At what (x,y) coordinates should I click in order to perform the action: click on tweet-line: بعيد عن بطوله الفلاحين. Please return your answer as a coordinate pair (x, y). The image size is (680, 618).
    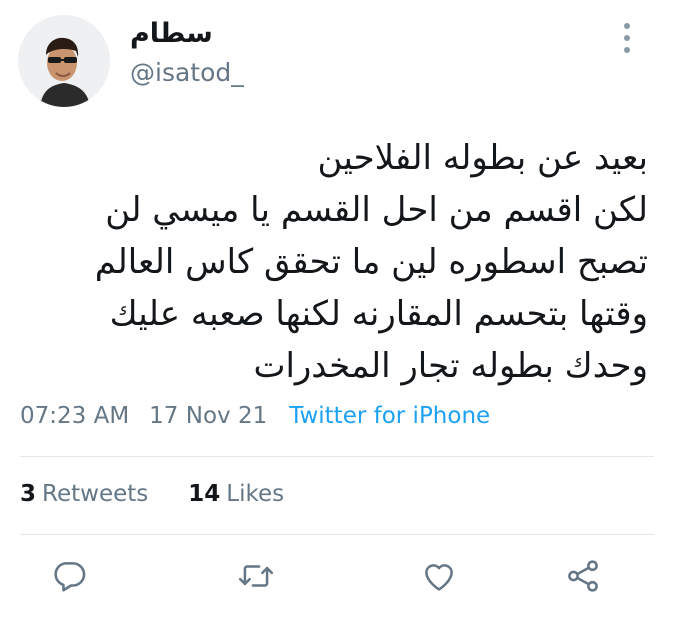
    Looking at the image, I should click on (482, 158).